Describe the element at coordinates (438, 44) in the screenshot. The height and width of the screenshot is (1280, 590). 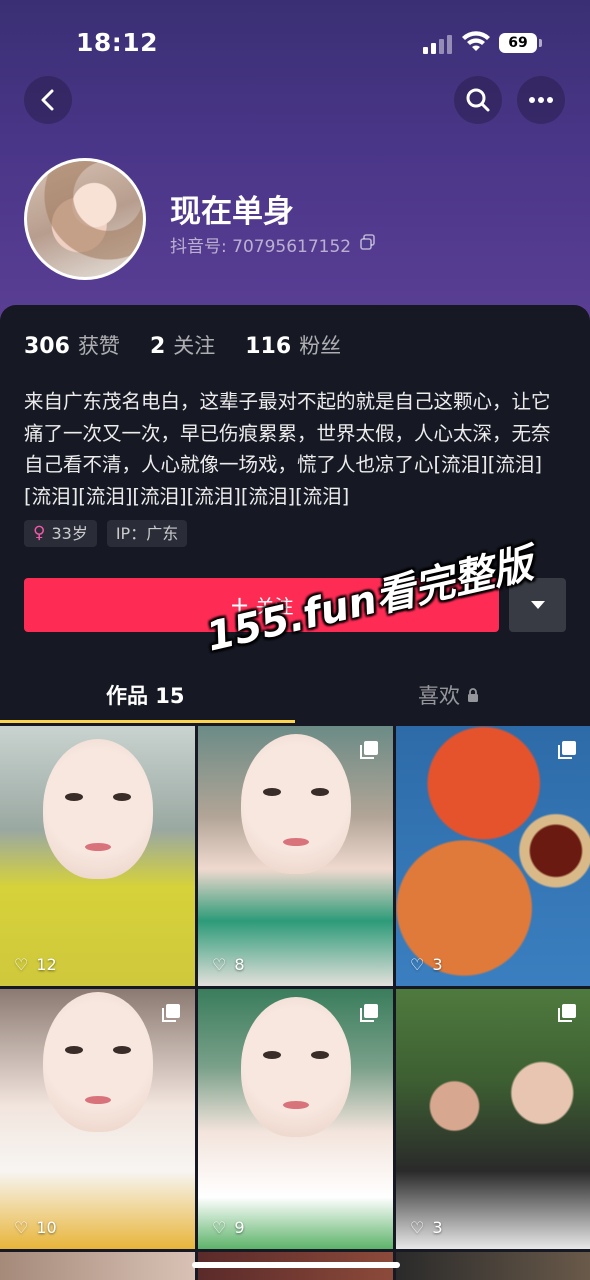
I see `cellular-signal-icon` at that location.